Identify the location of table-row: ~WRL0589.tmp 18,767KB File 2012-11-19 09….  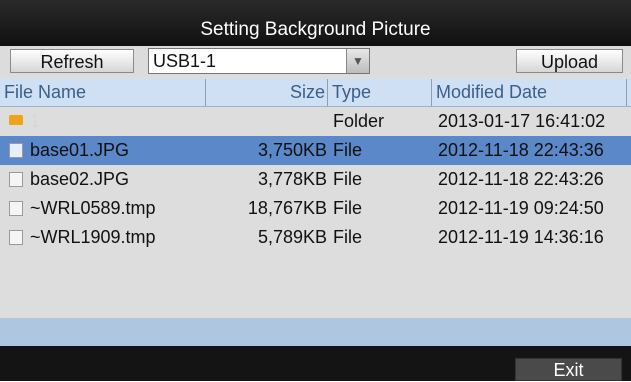
(315, 208).